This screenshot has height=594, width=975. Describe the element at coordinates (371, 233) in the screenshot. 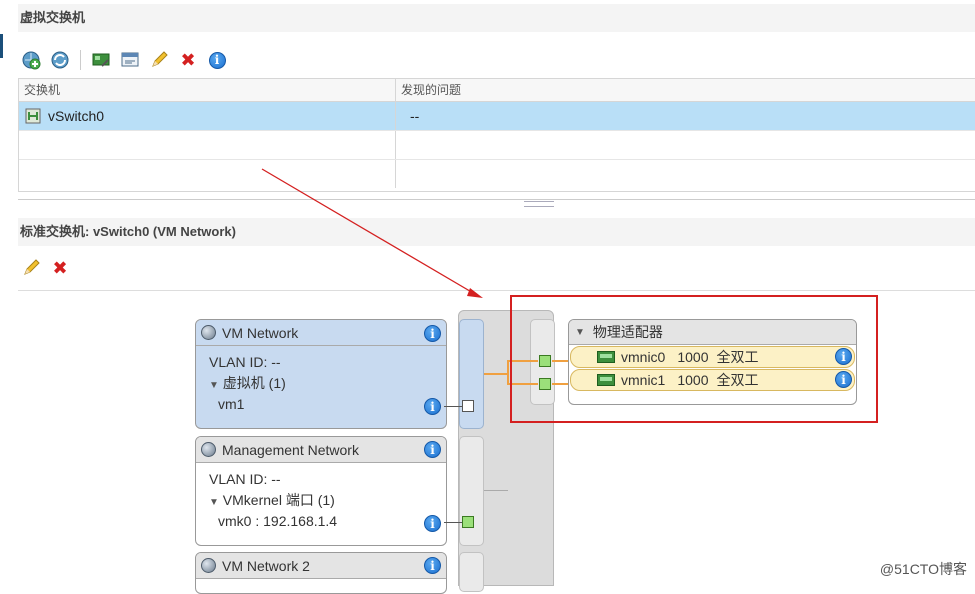

I see `annotation-arrow` at that location.